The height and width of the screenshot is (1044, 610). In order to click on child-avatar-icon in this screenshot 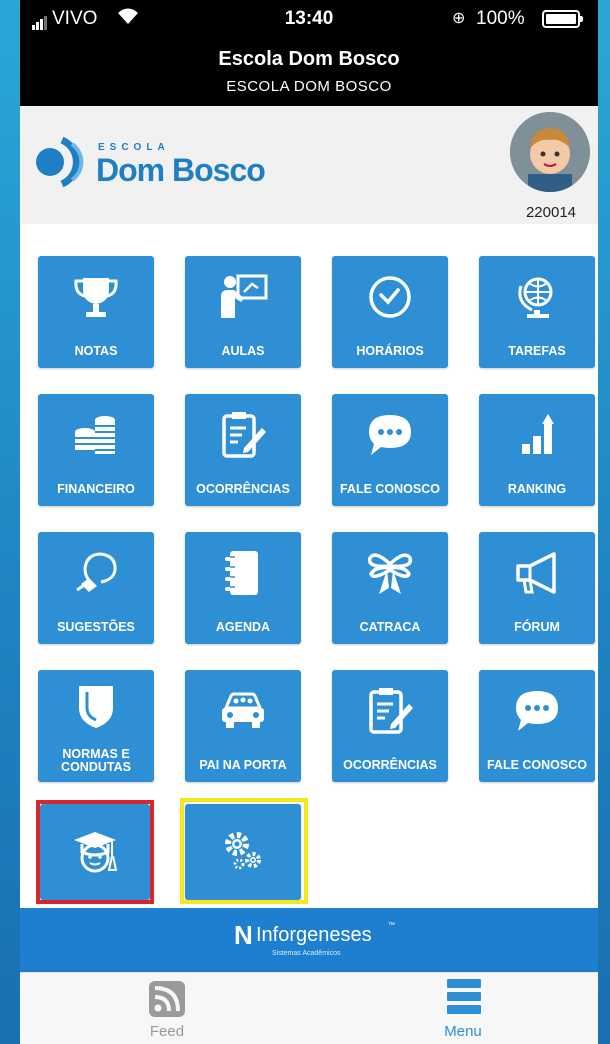, I will do `click(550, 152)`.